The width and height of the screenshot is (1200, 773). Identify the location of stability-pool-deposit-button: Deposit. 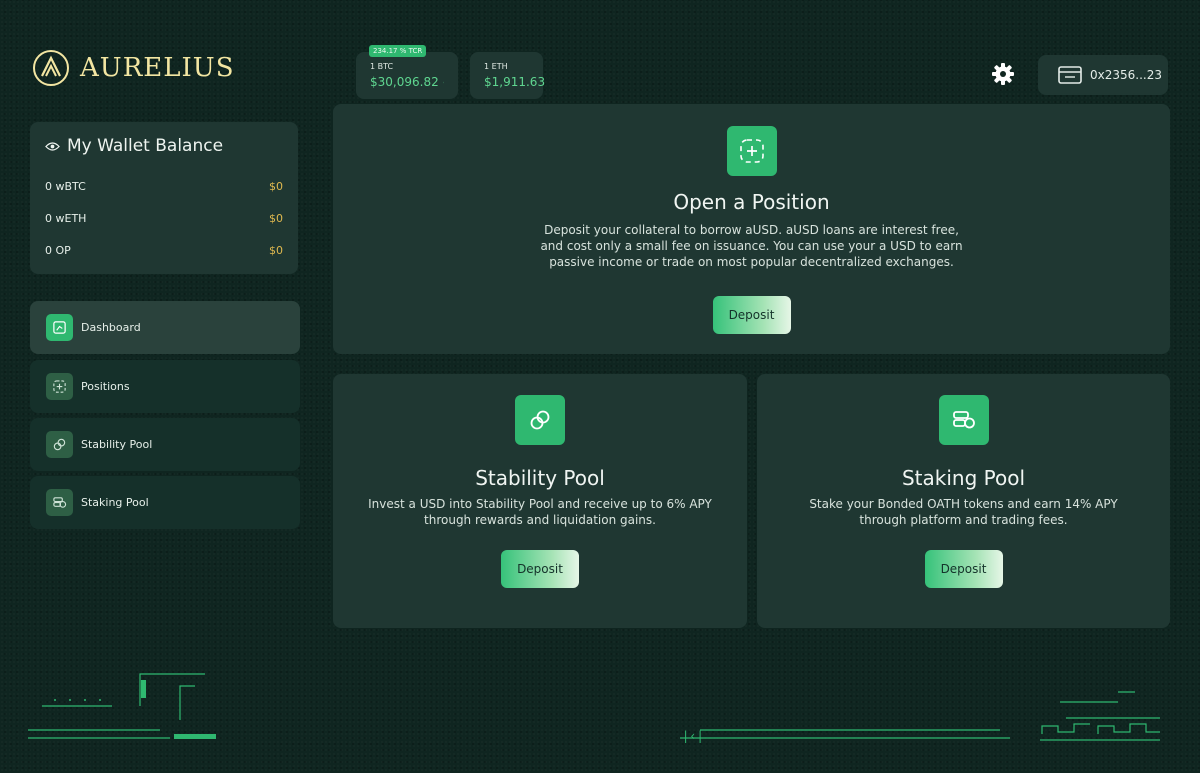
(540, 569).